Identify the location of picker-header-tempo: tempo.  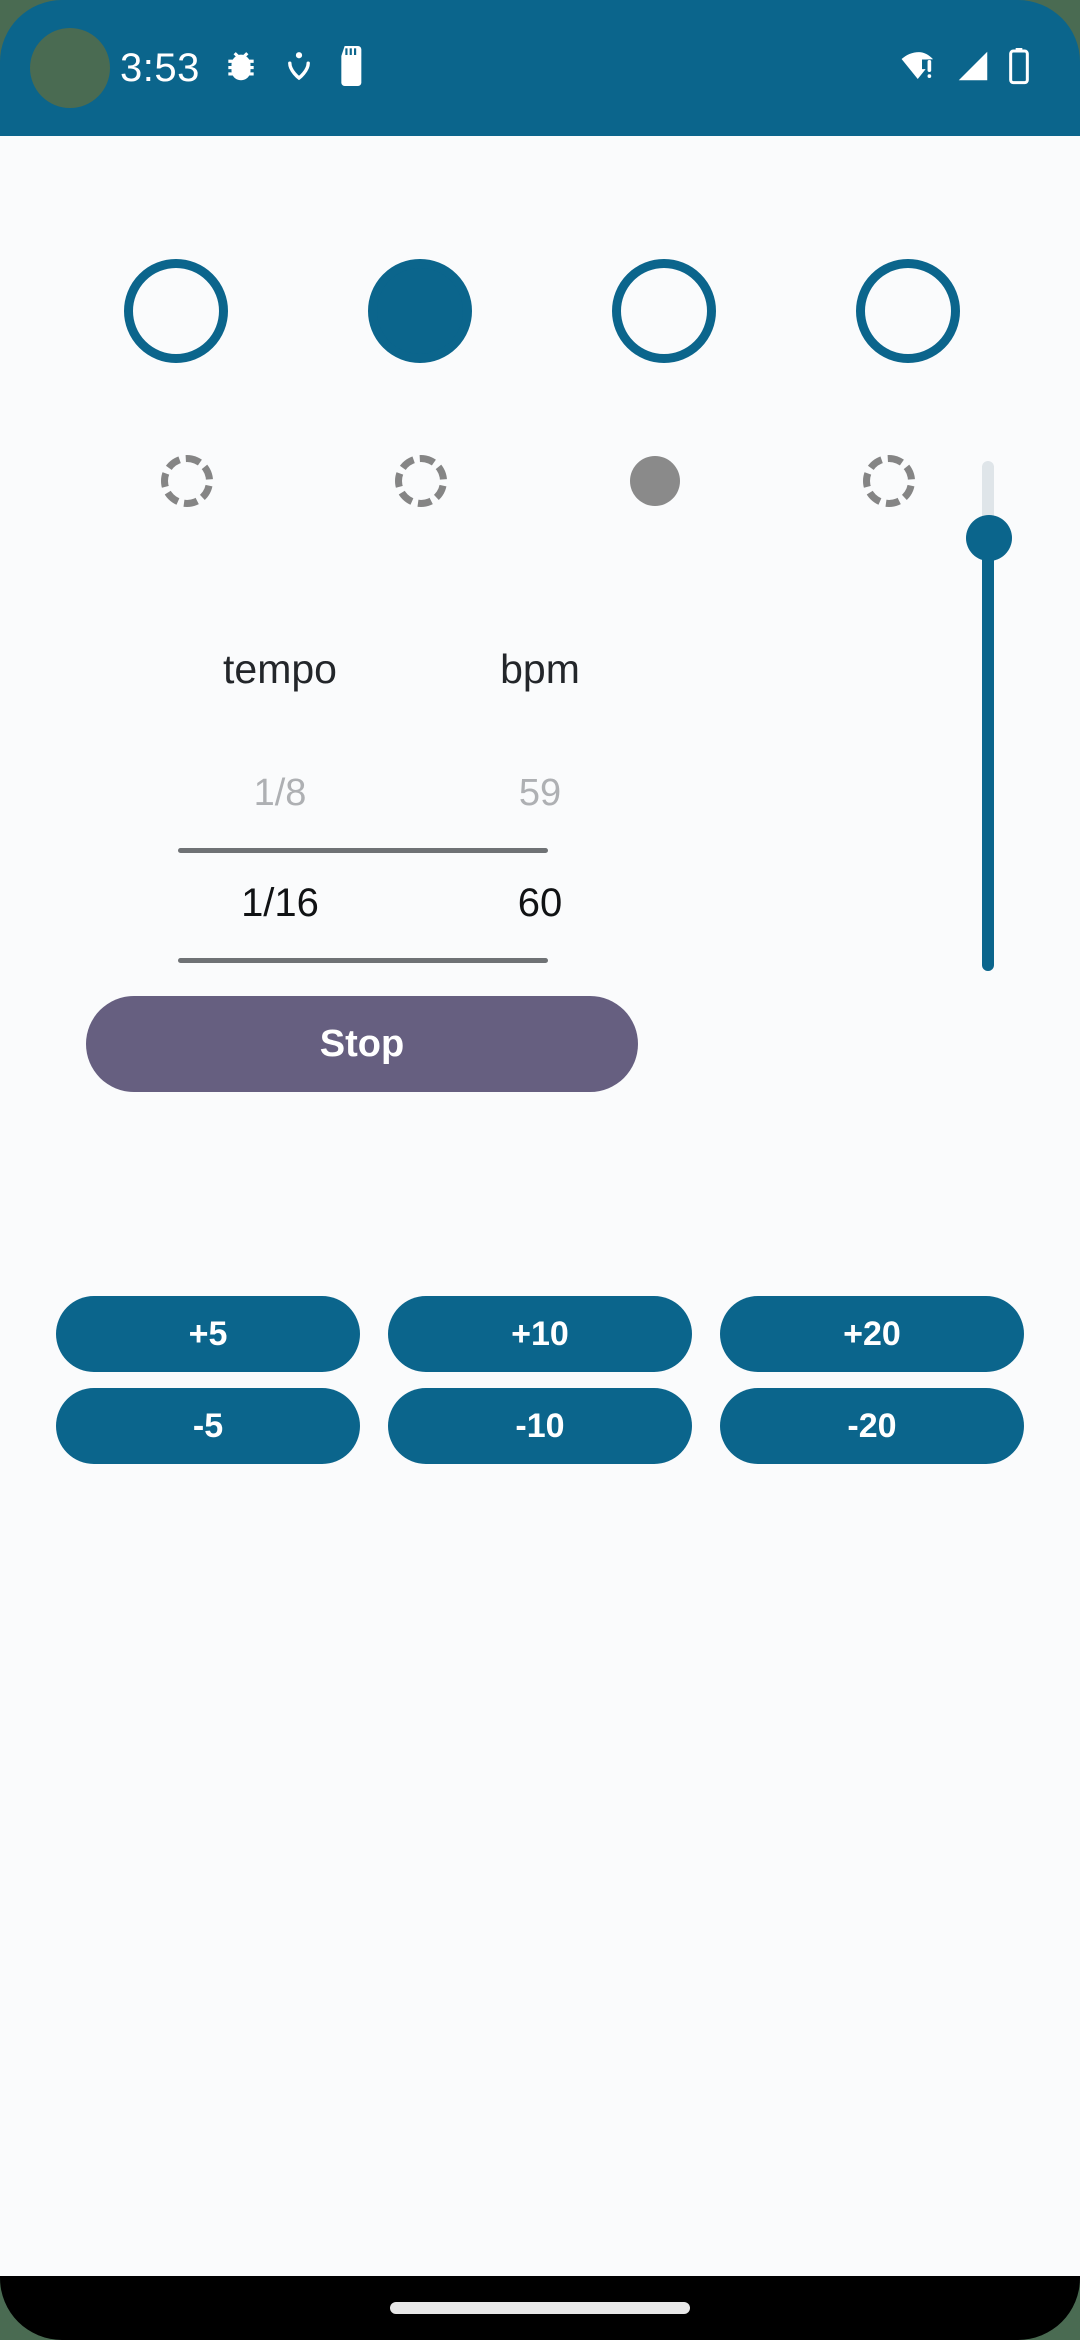
(280, 669).